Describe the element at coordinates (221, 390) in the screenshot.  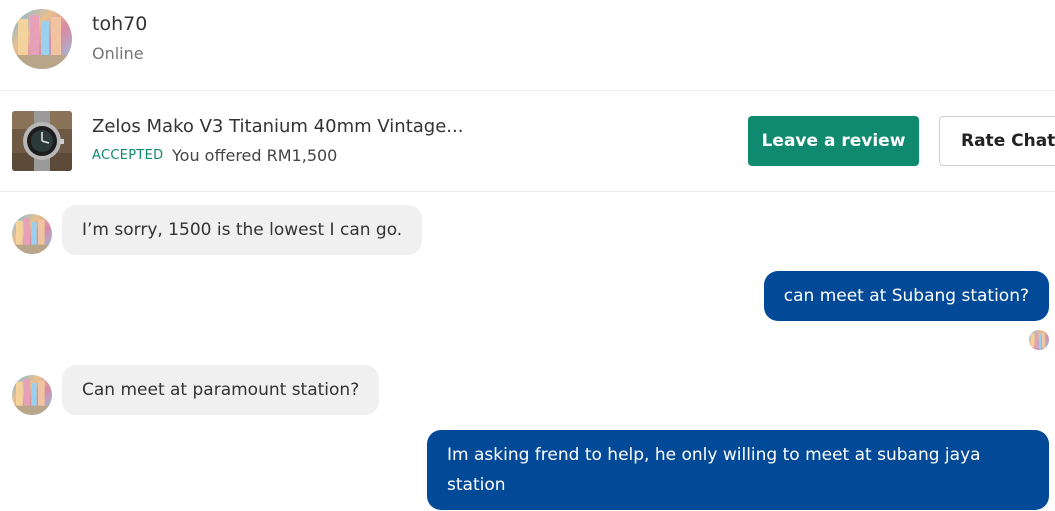
I see `message-bubble-incoming: Can meet at paramount station?` at that location.